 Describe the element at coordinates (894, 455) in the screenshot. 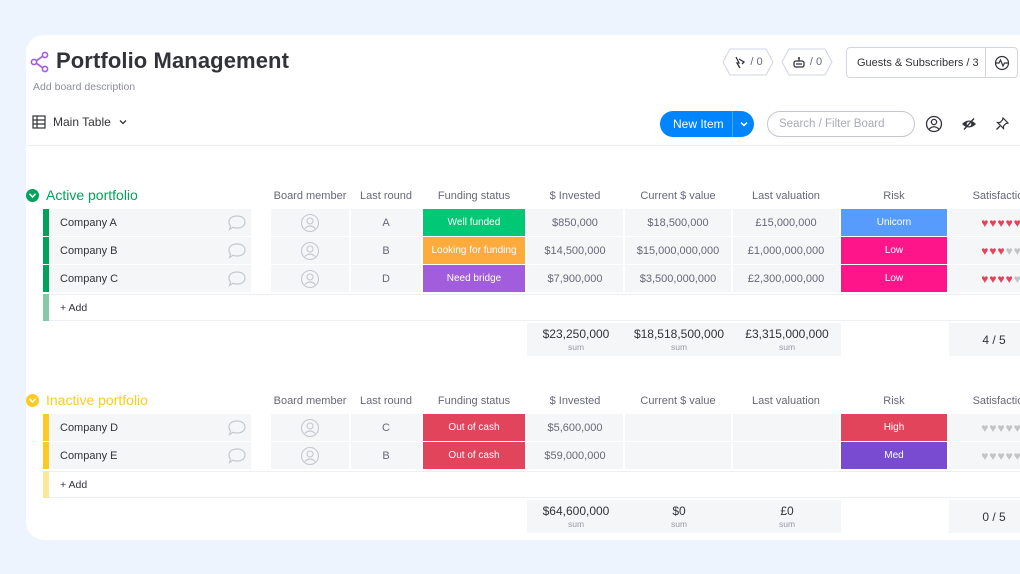

I see `risk-cell: Med` at that location.